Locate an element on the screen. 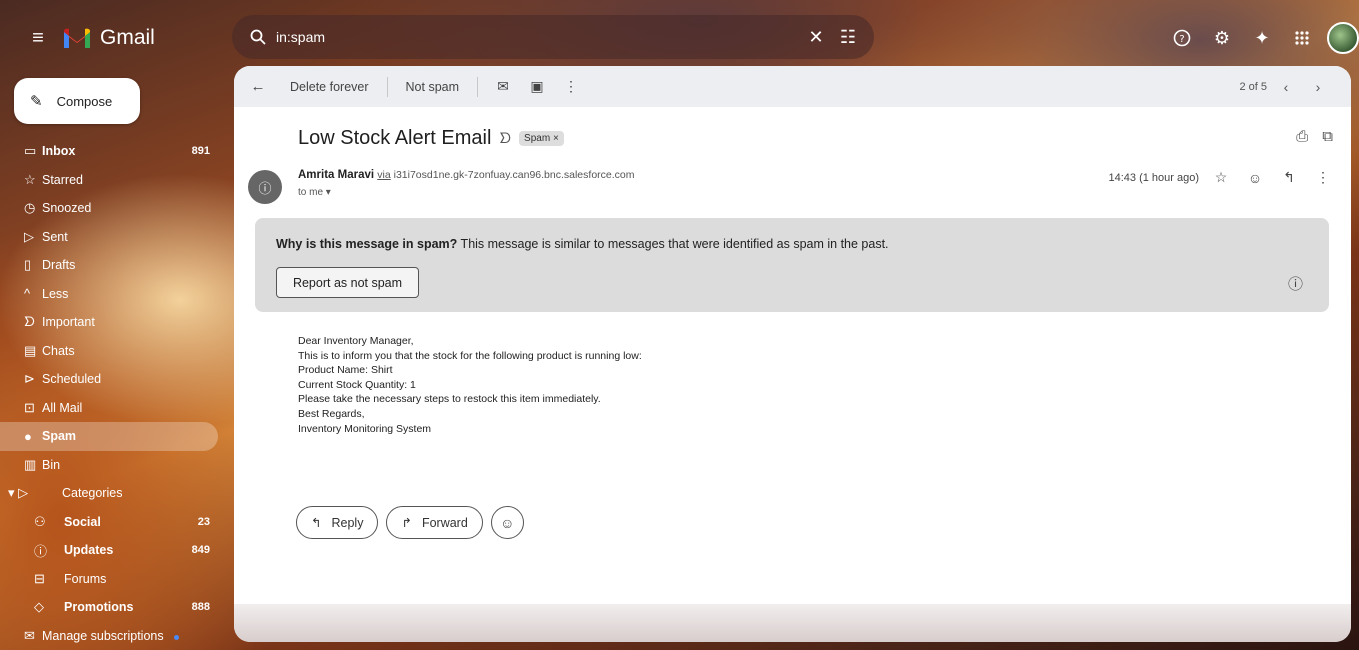 Image resolution: width=1359 pixels, height=650 pixels. sidebar-item-less: ^ Less is located at coordinates (114, 294).